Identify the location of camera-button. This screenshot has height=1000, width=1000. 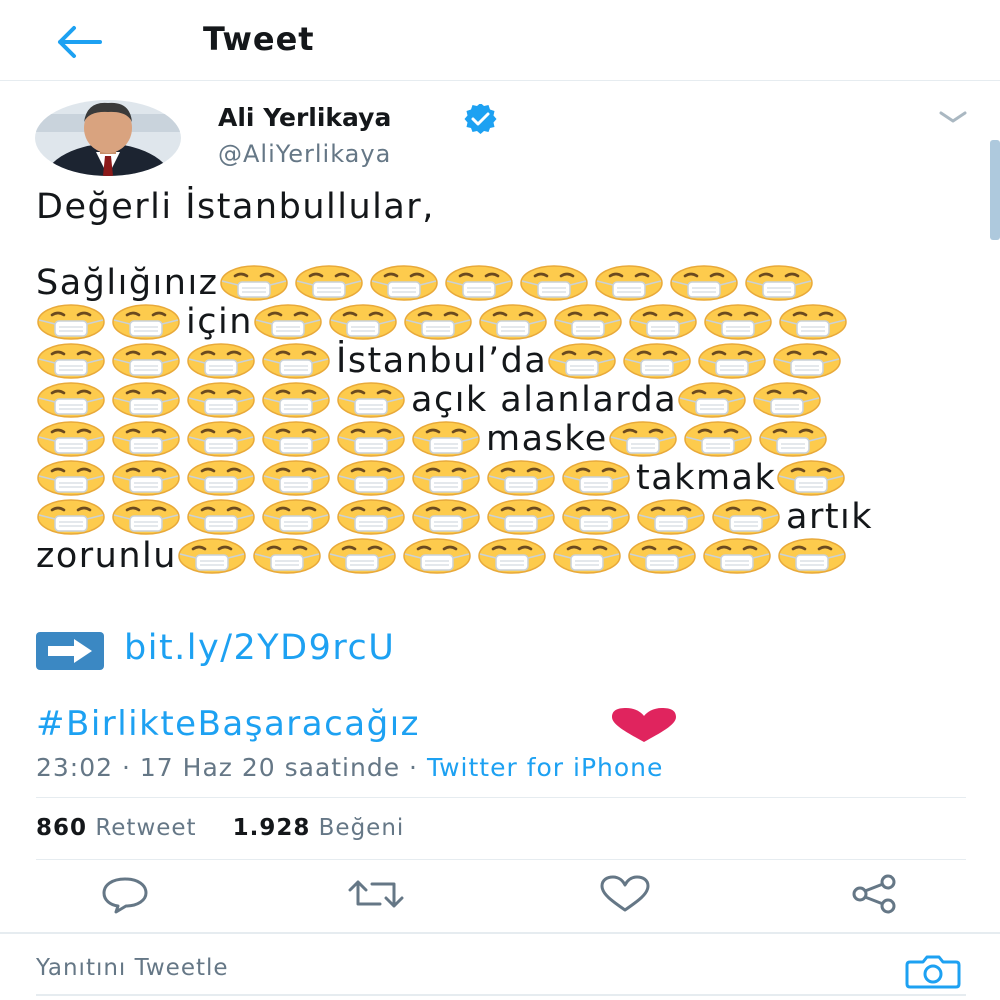
(933, 971).